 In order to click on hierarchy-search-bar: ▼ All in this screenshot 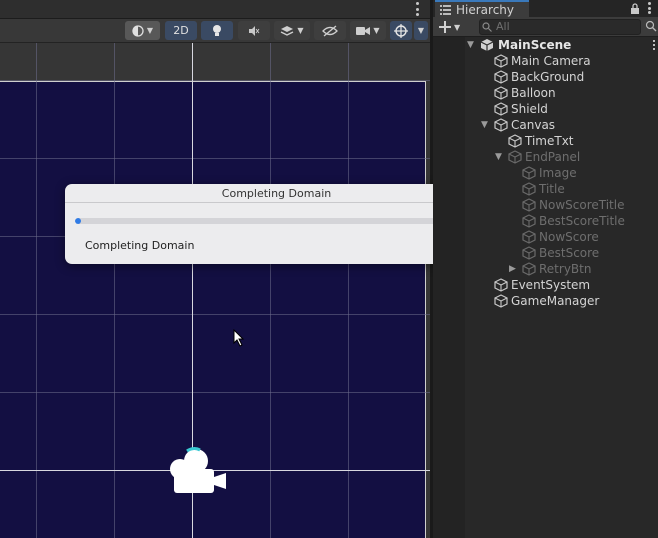, I will do `click(545, 27)`.